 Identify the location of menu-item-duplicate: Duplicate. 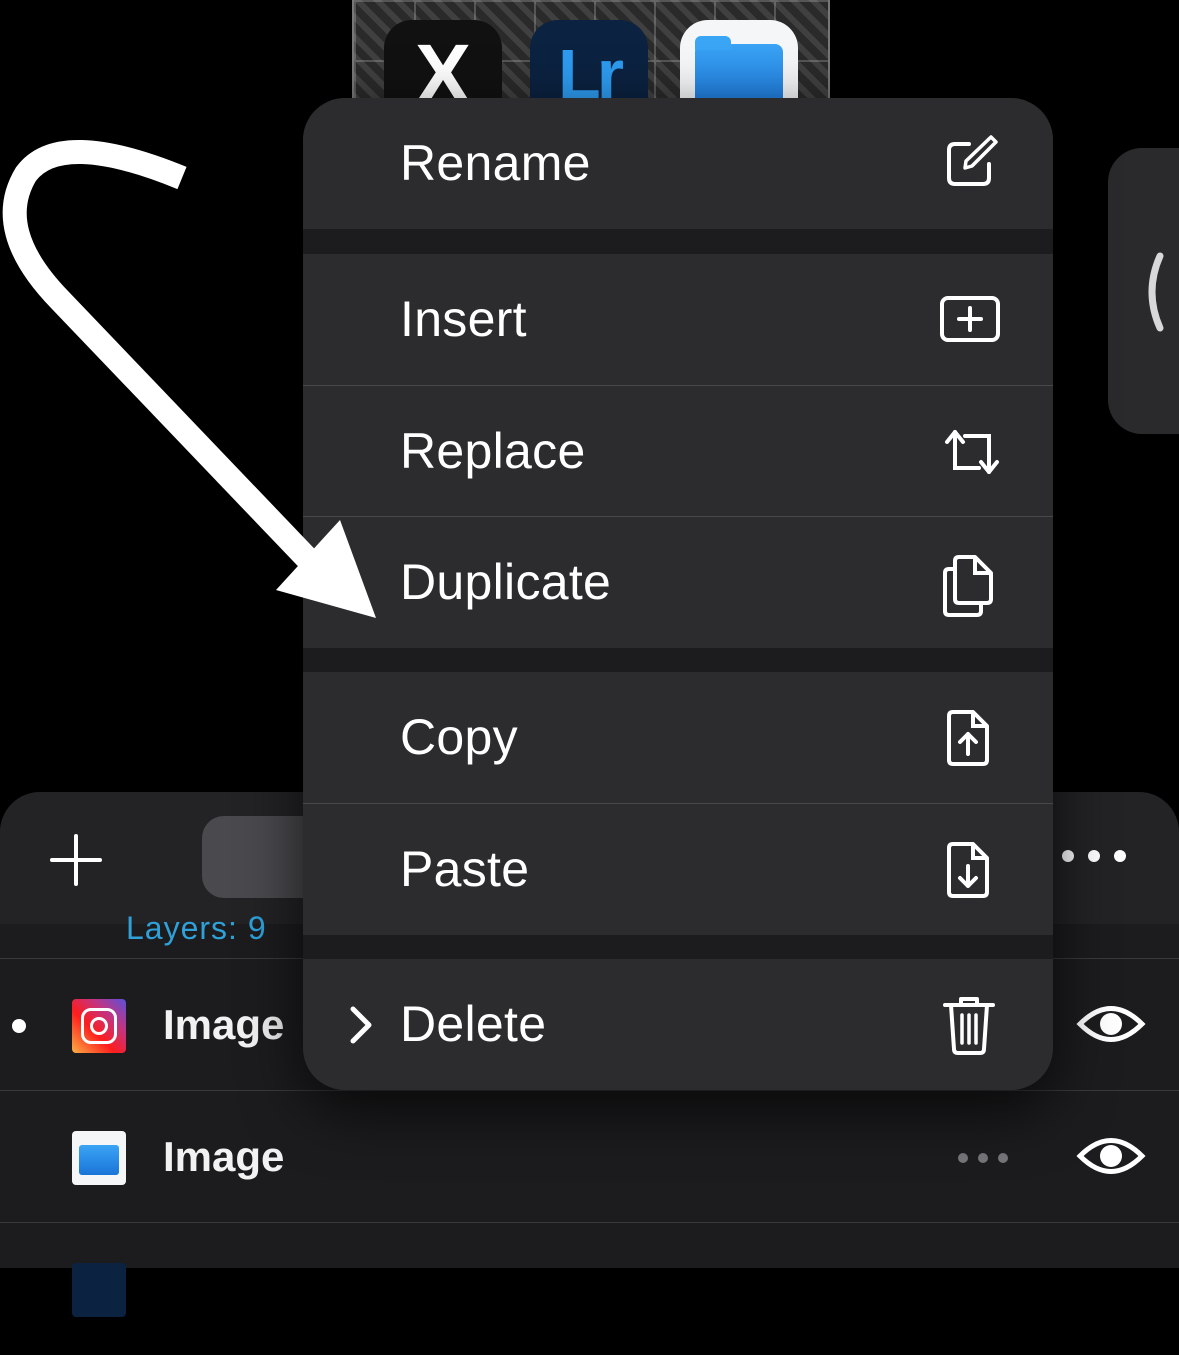
(678, 582).